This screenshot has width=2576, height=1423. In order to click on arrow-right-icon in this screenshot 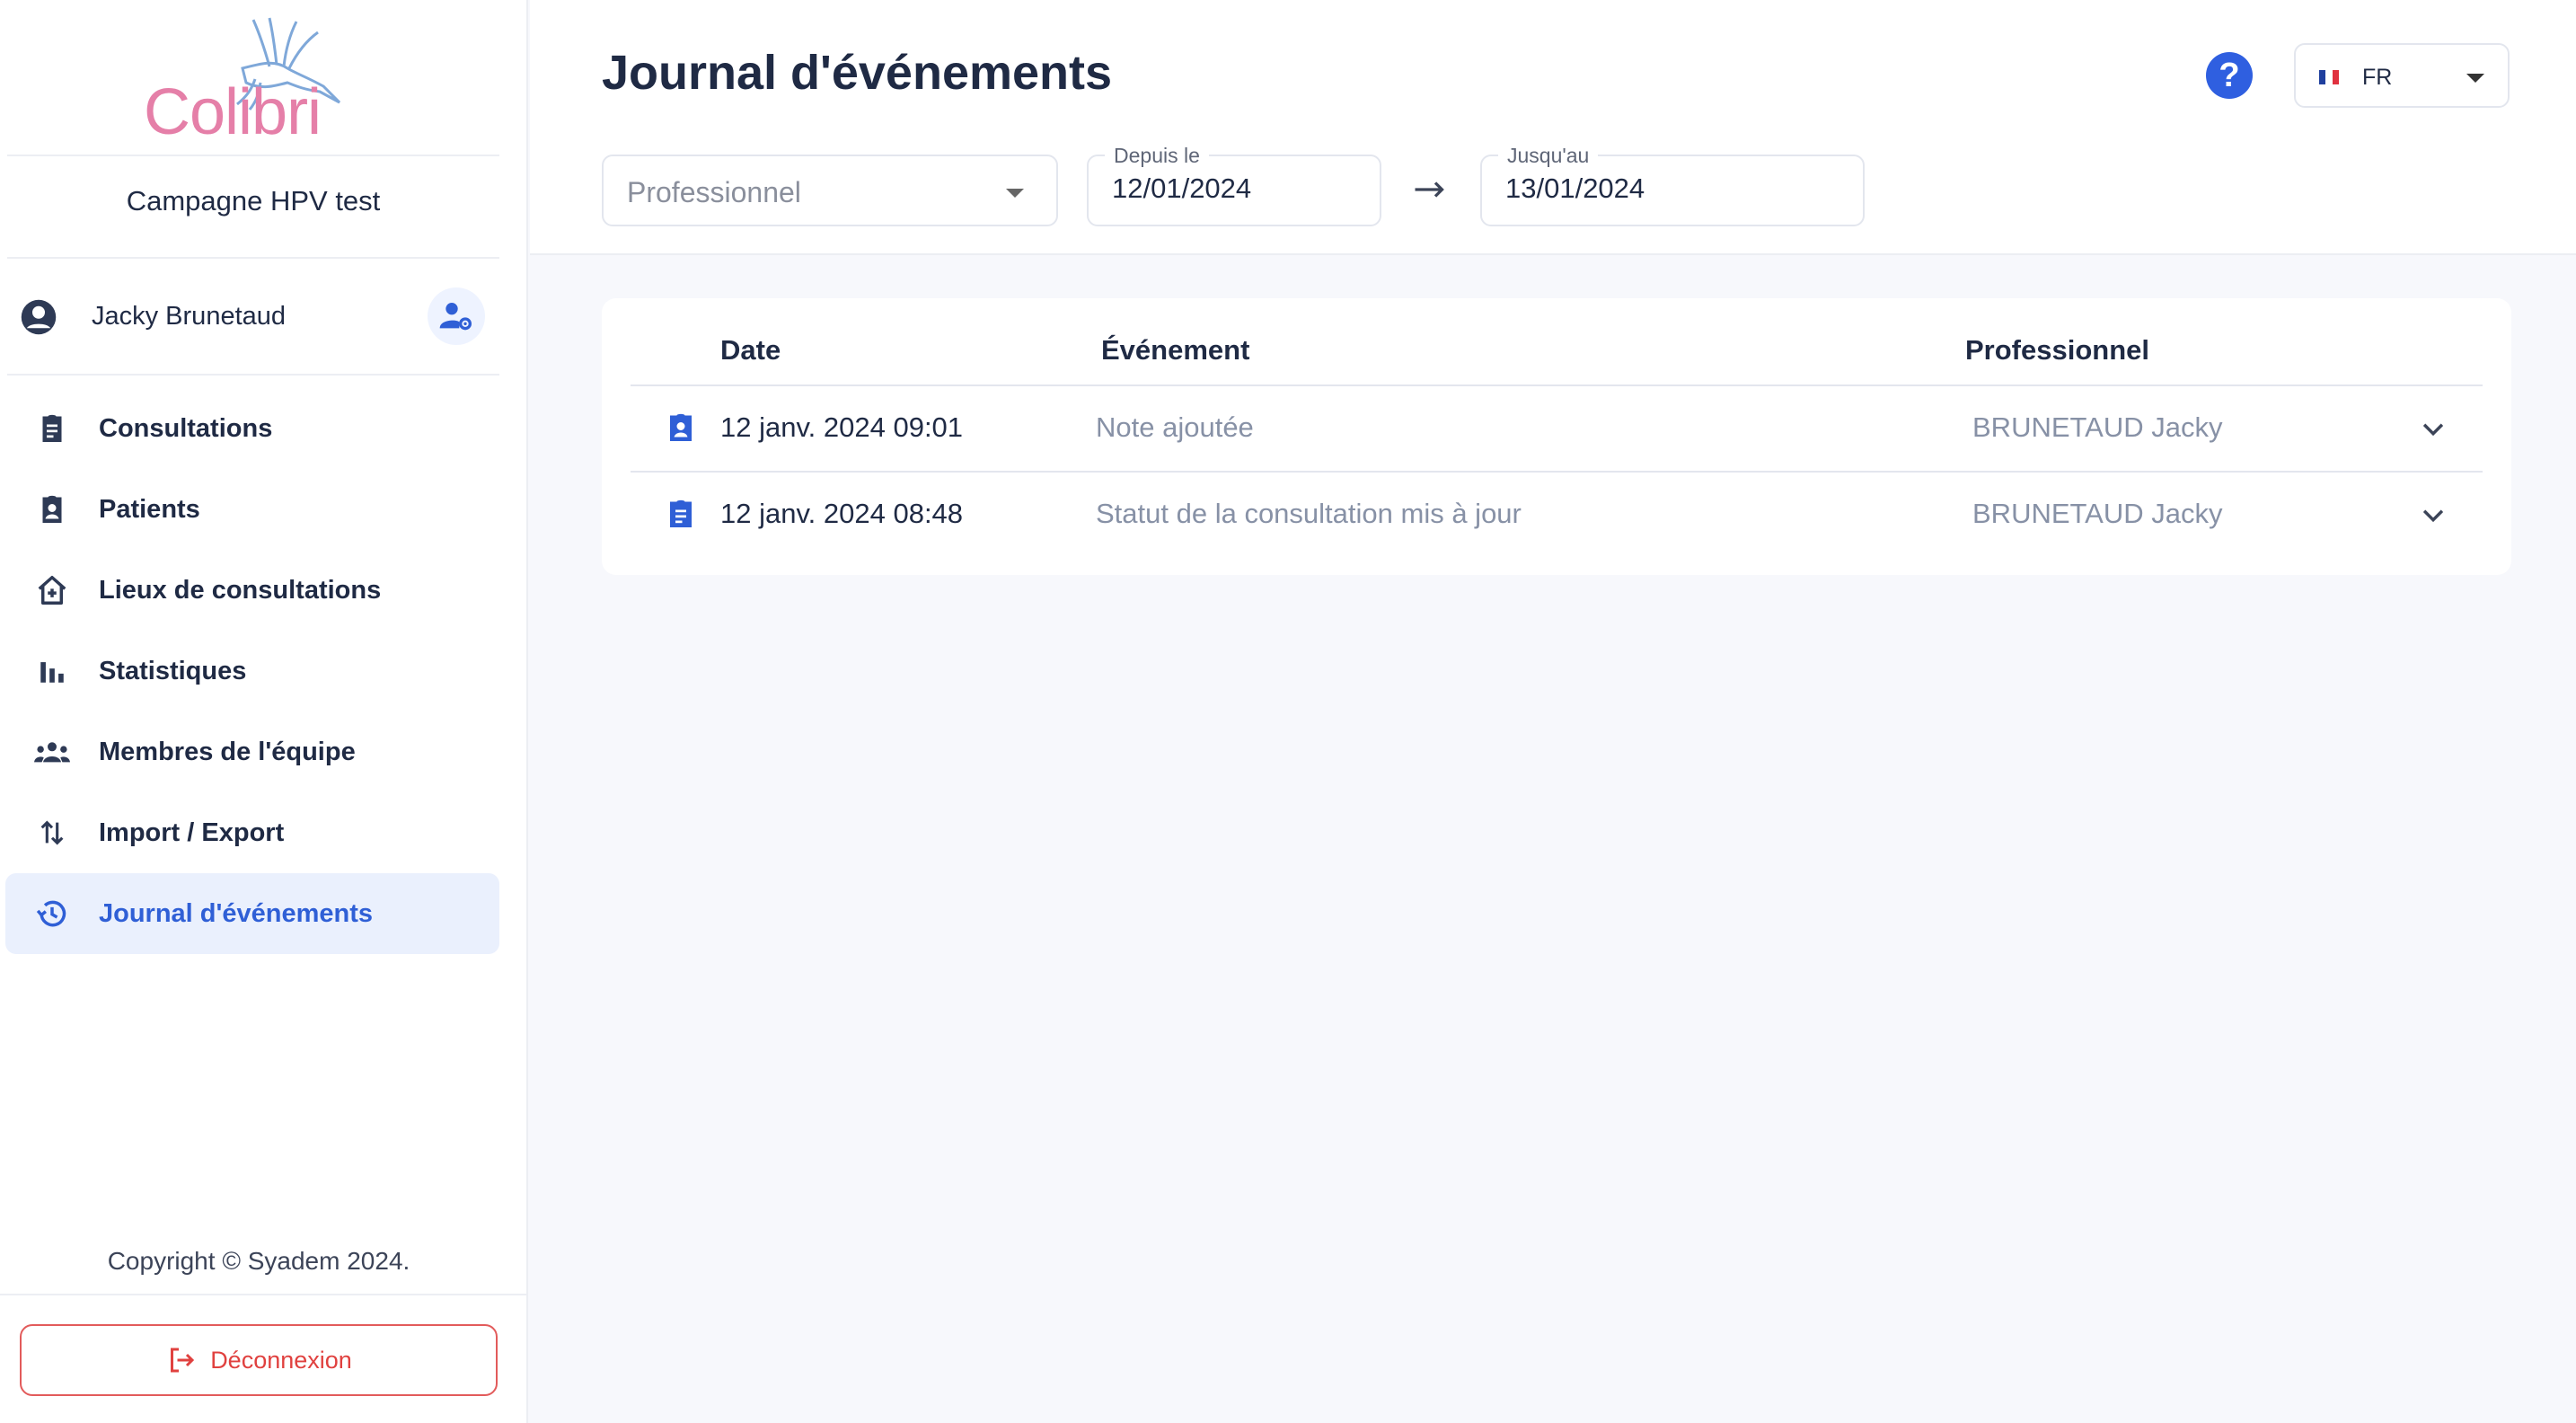, I will do `click(1429, 189)`.